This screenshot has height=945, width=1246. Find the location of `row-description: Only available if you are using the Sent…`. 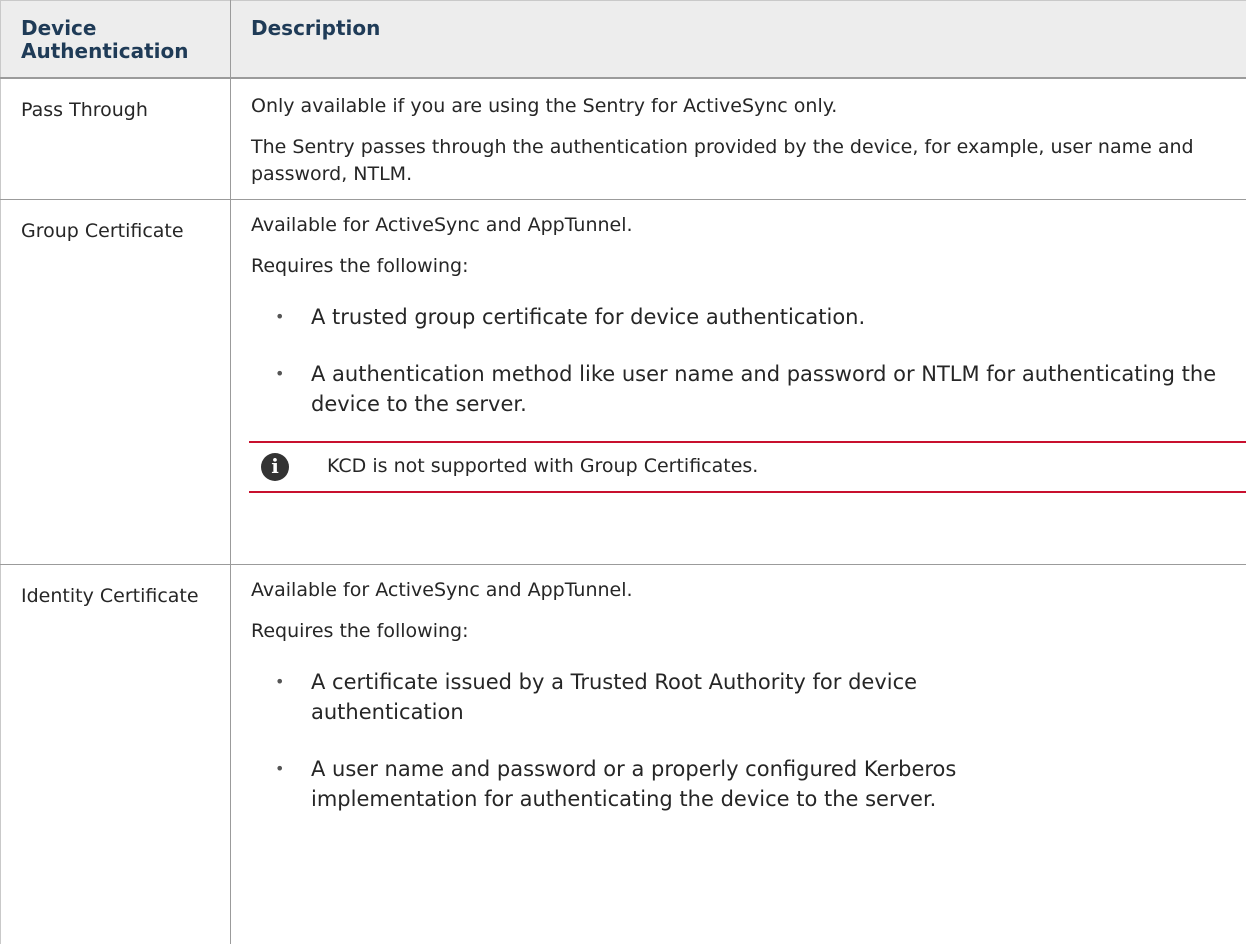

row-description: Only available if you are using the Sent… is located at coordinates (738, 139).